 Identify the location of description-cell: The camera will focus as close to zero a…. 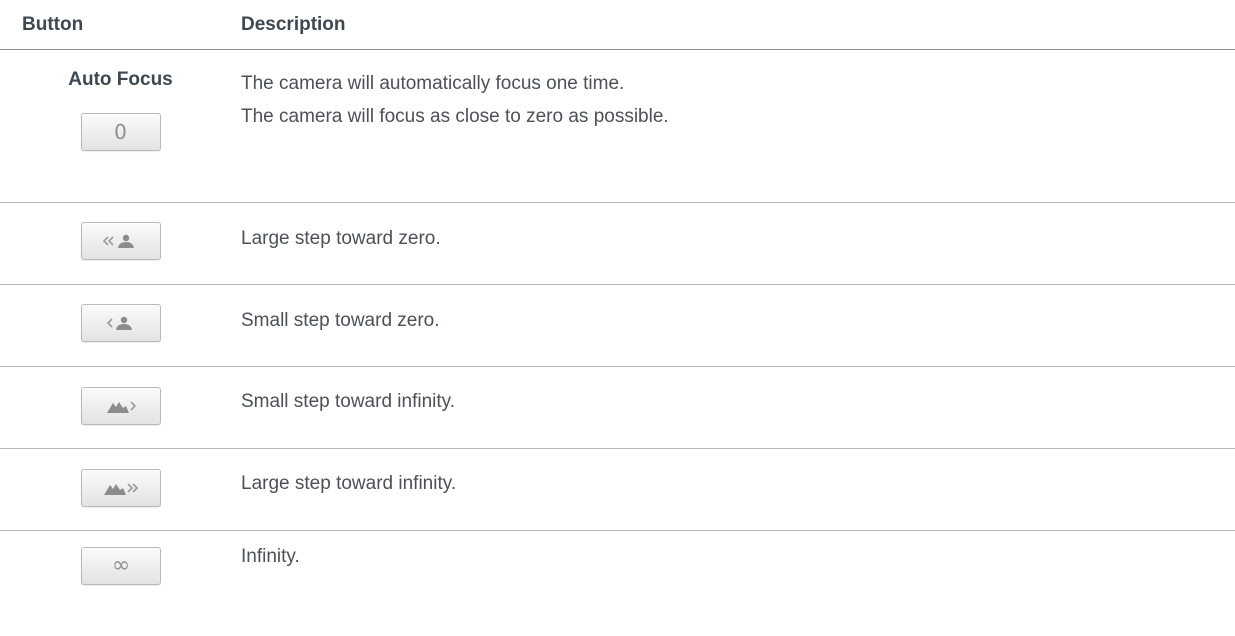
(455, 116).